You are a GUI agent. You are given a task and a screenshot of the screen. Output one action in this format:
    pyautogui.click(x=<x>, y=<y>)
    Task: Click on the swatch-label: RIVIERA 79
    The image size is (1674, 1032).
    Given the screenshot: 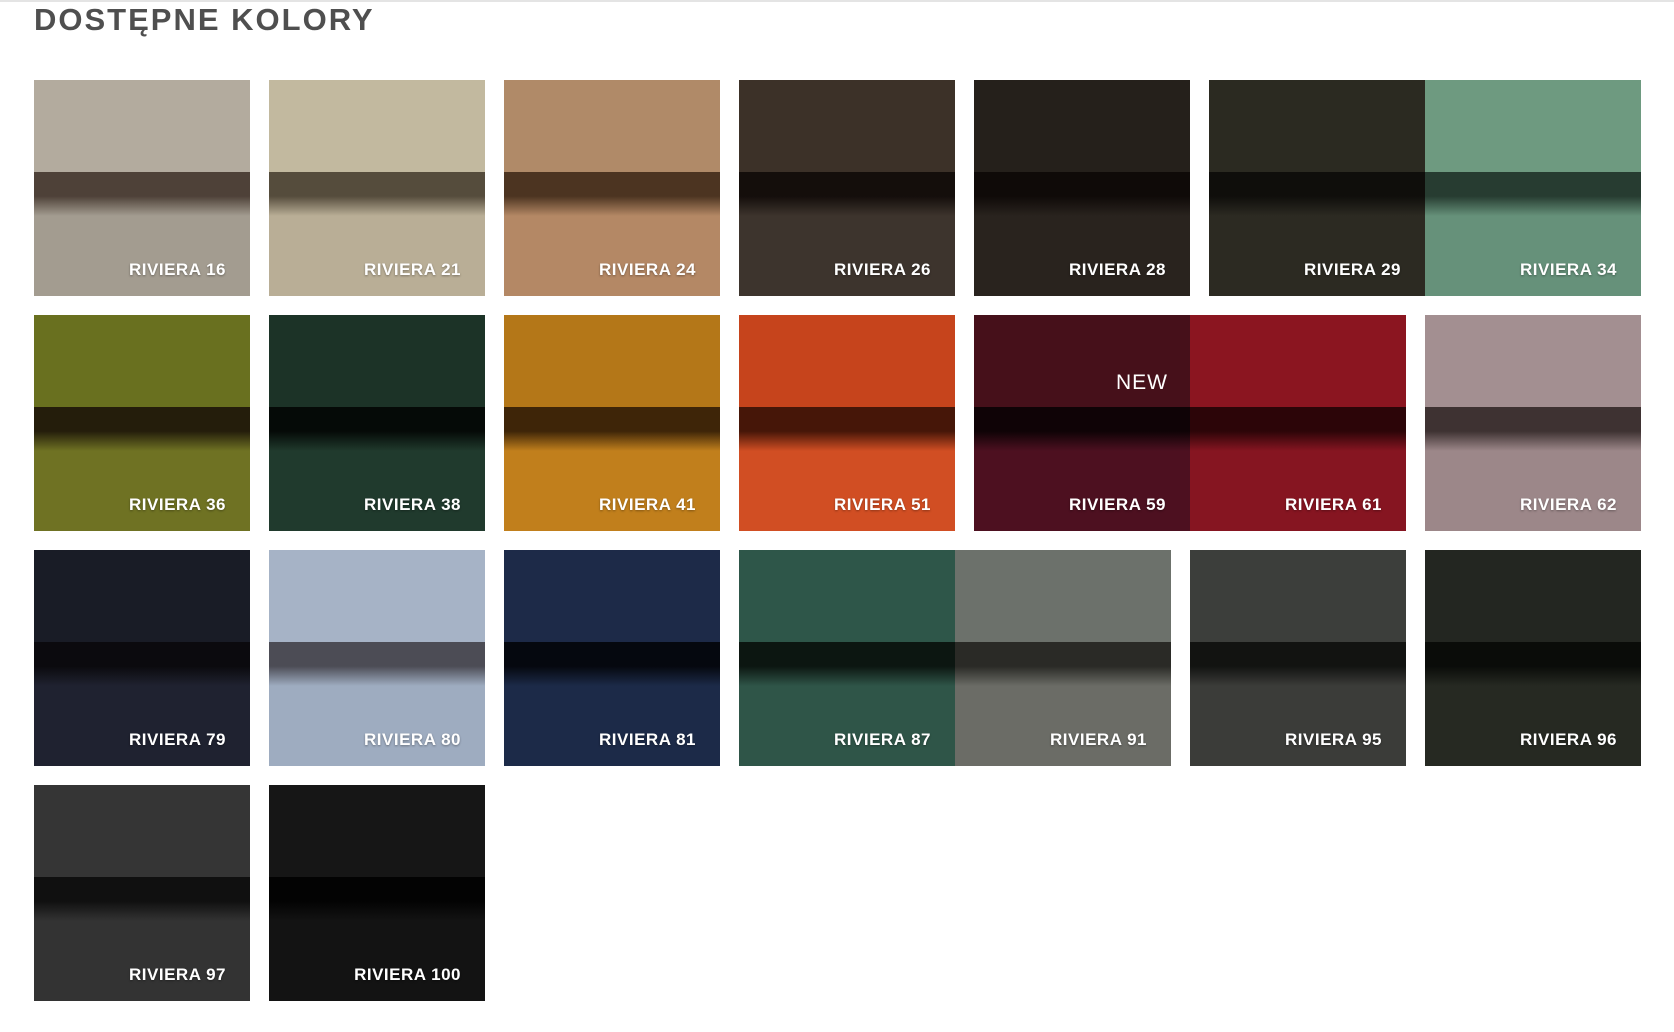 What is the action you would take?
    pyautogui.click(x=177, y=739)
    